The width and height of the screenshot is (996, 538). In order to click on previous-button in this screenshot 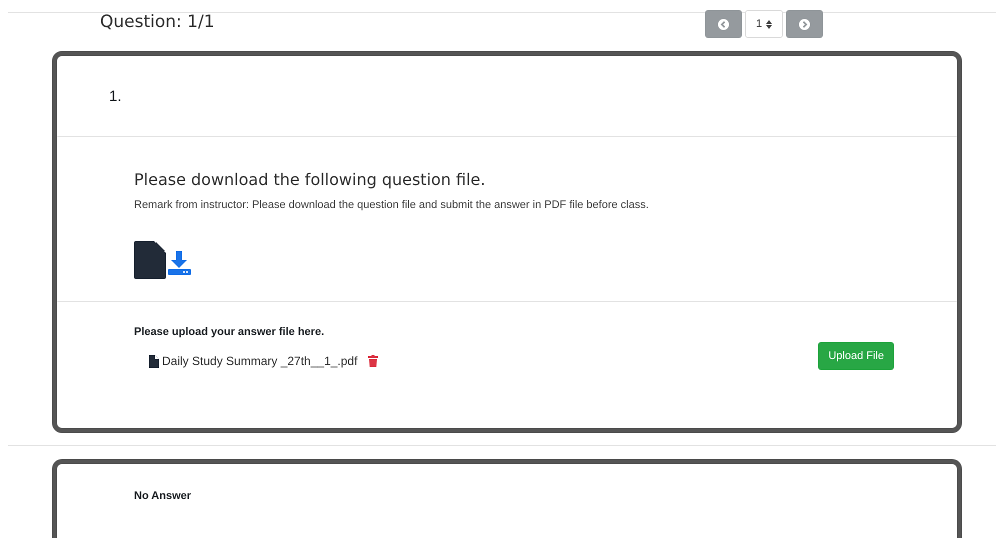, I will do `click(723, 24)`.